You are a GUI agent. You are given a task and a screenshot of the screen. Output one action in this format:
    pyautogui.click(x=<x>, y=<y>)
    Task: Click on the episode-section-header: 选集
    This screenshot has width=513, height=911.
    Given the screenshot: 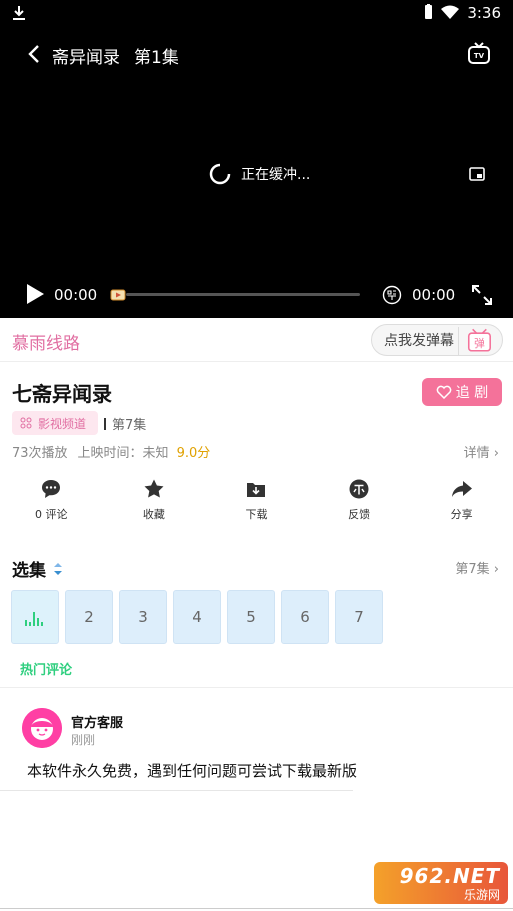 What is the action you would take?
    pyautogui.click(x=38, y=568)
    